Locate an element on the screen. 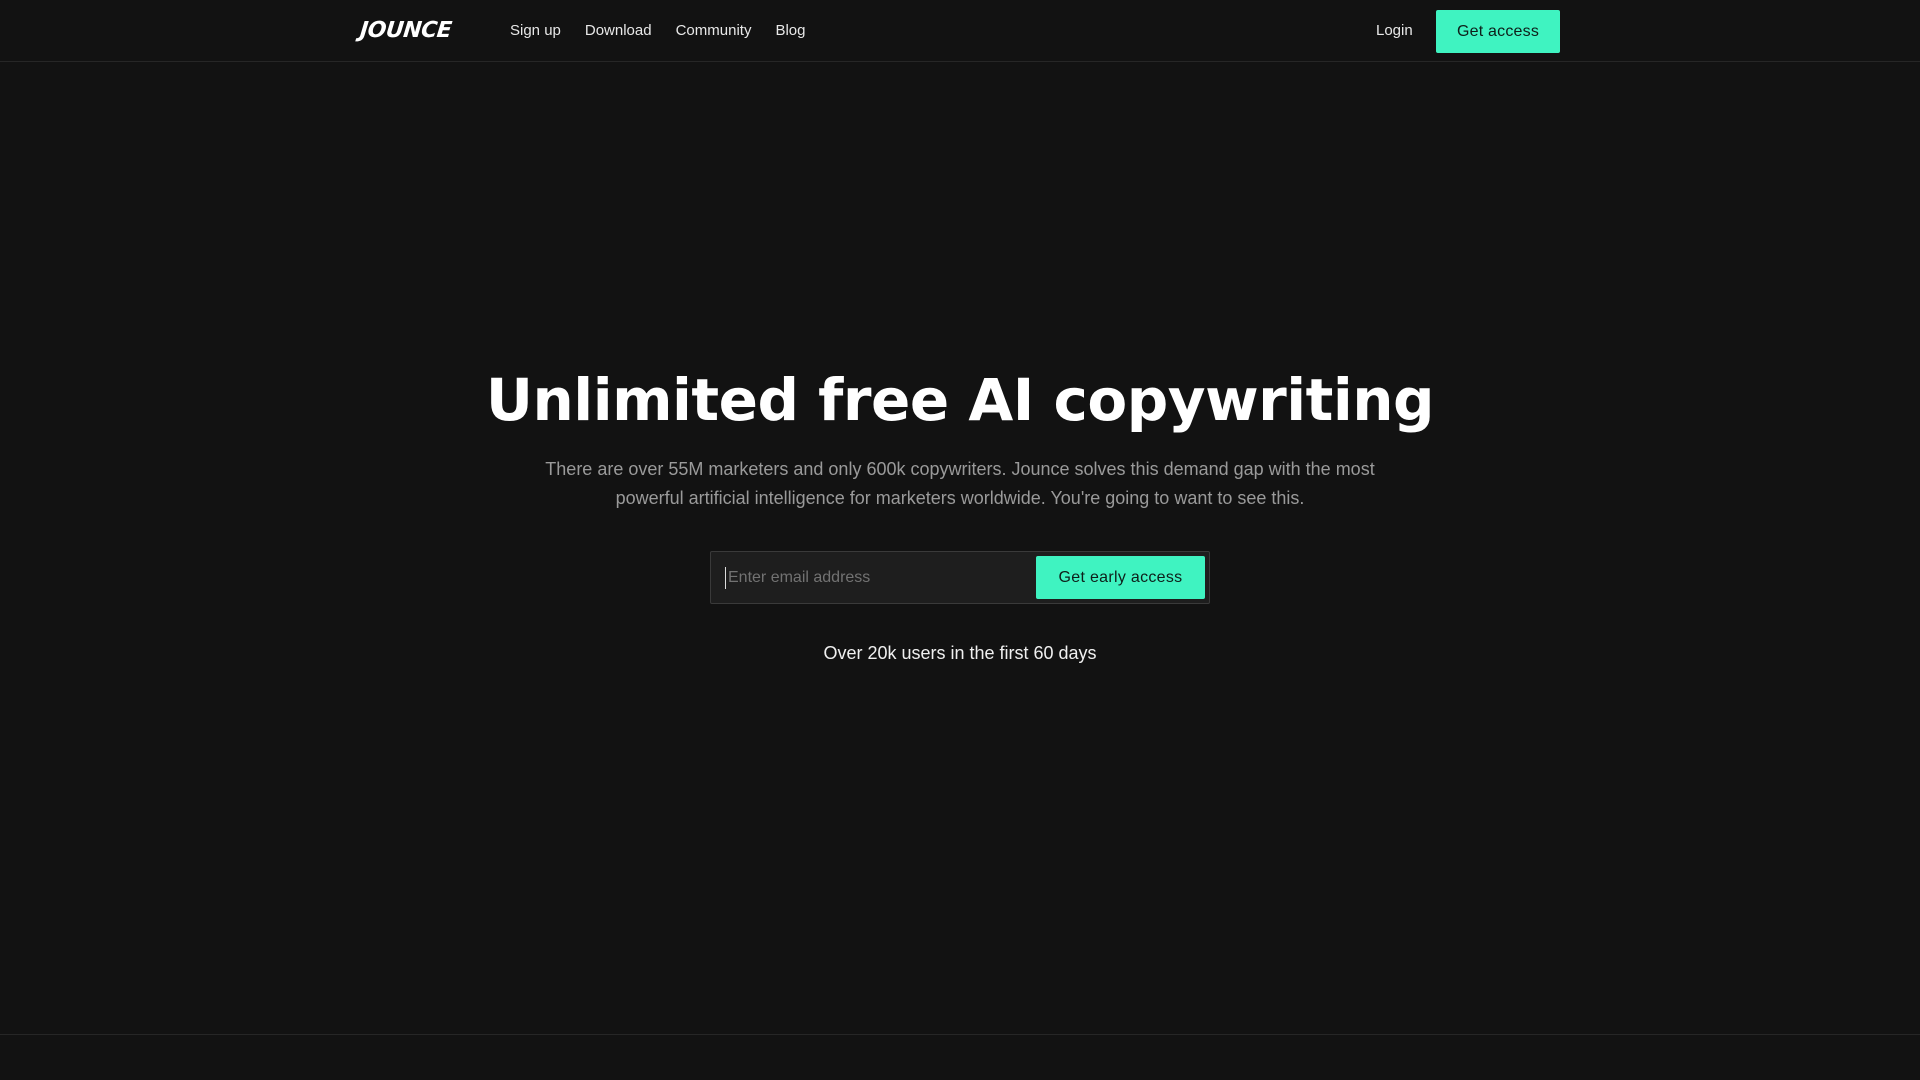 Image resolution: width=1920 pixels, height=1080 pixels. section-divider is located at coordinates (960, 1034).